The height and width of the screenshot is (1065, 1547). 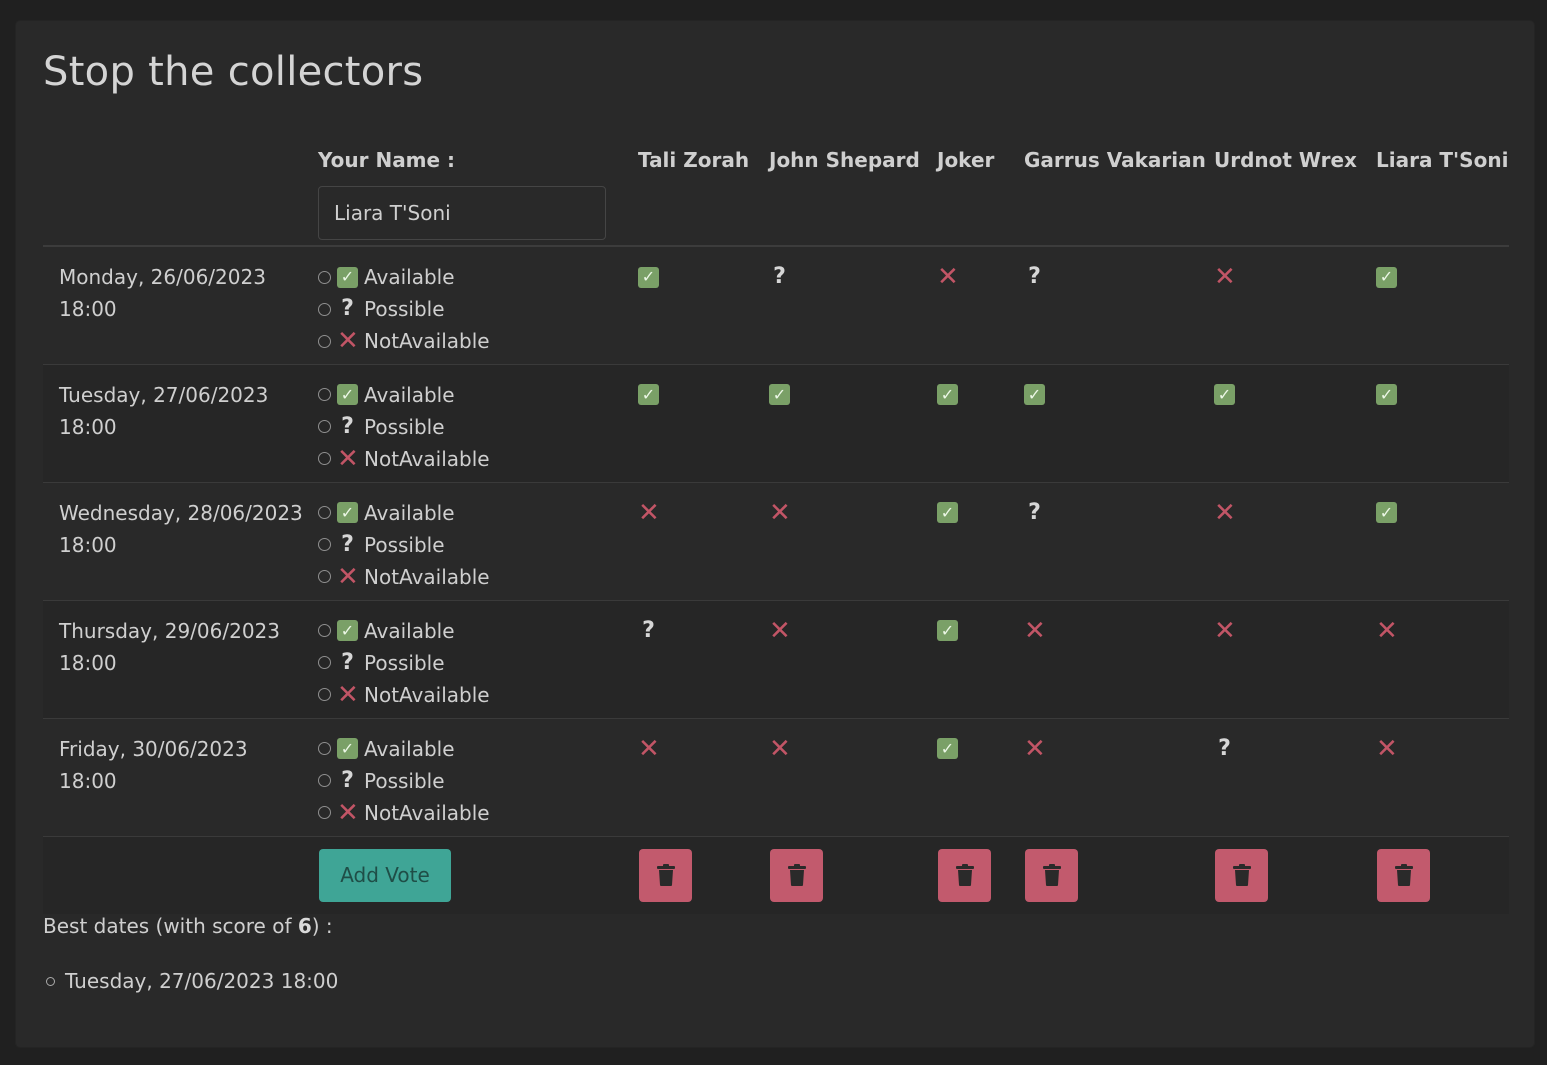 What do you see at coordinates (181, 512) in the screenshot?
I see `date-day: Wednesday, 28/06/2023` at bounding box center [181, 512].